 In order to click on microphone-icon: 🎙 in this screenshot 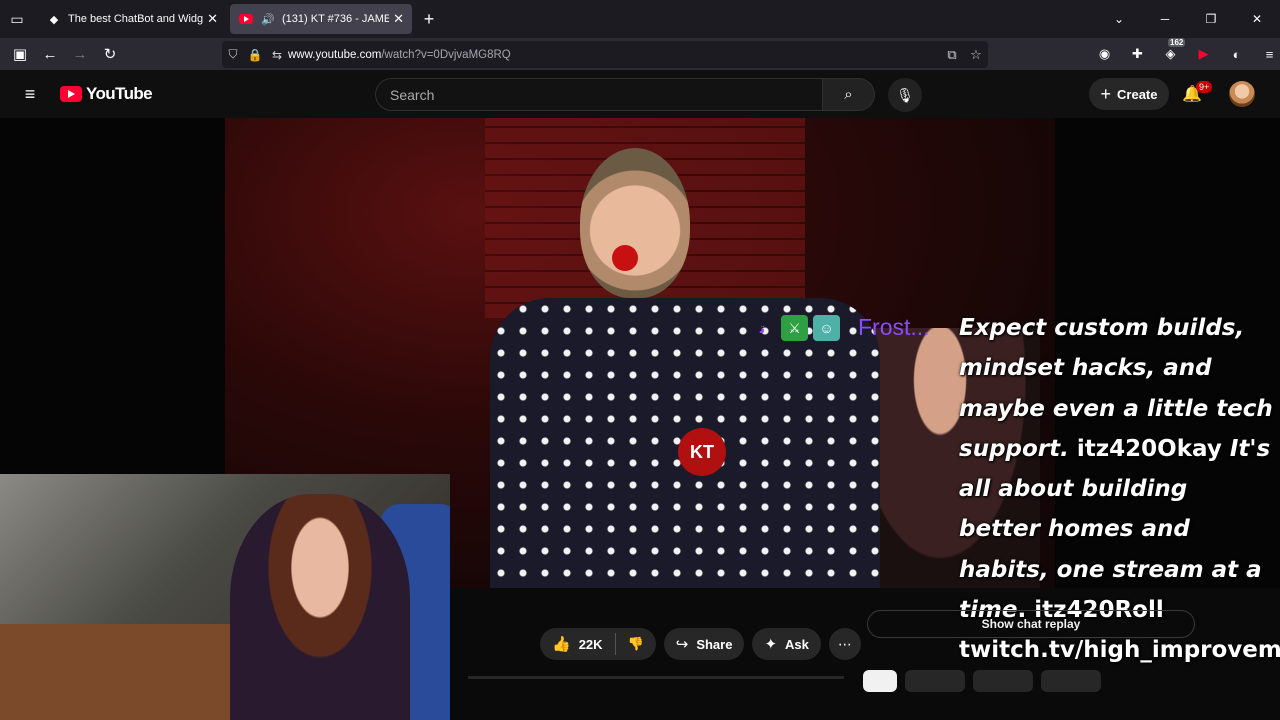, I will do `click(905, 94)`.